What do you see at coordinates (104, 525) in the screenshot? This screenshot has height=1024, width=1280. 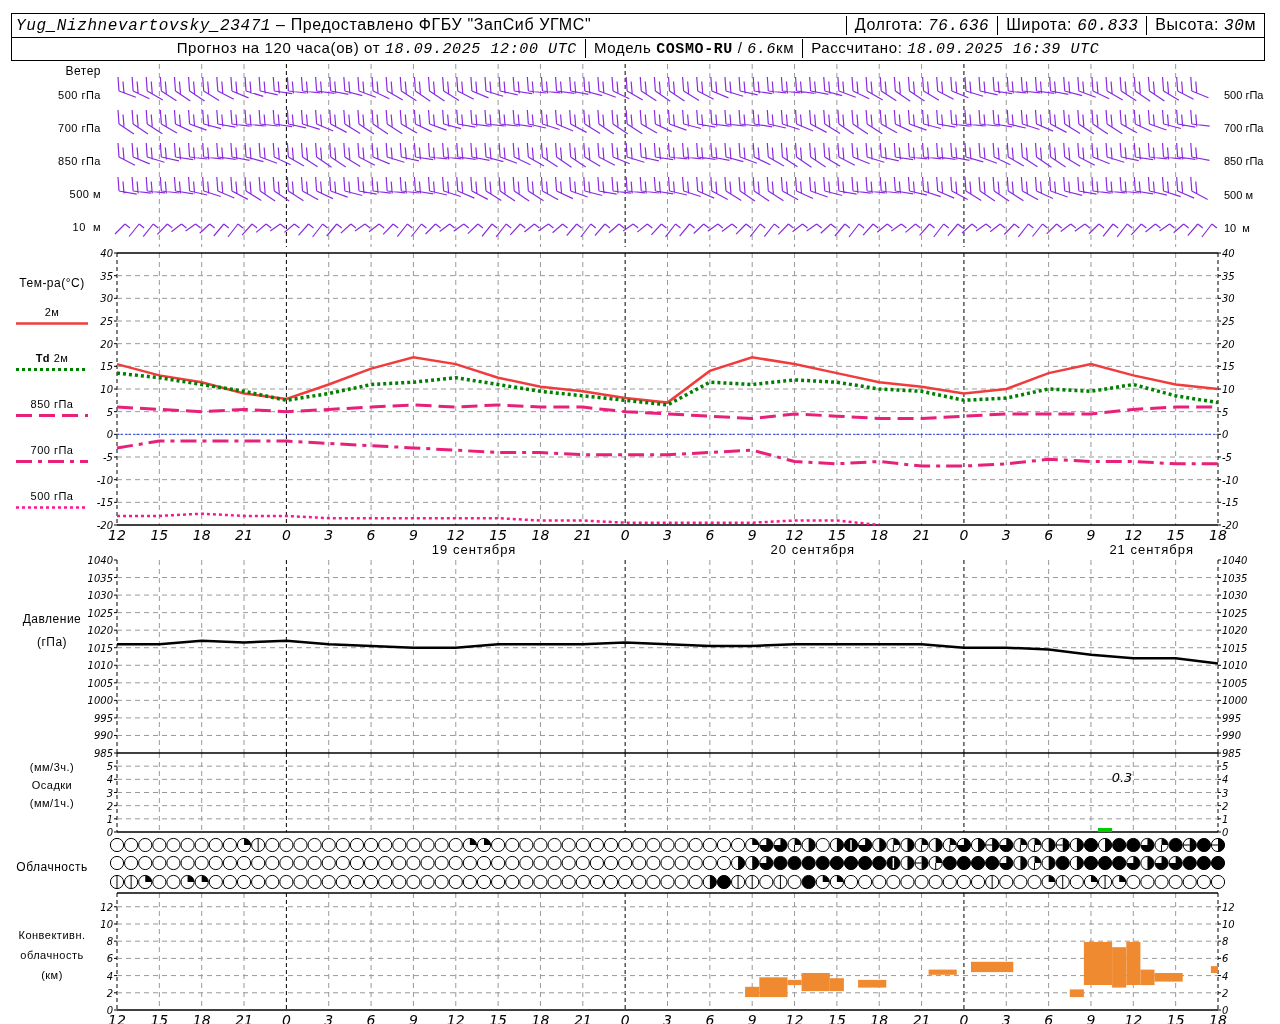 I see `axis-tick-label: -20` at bounding box center [104, 525].